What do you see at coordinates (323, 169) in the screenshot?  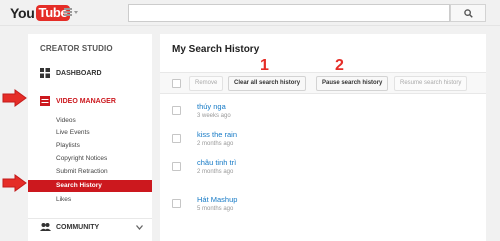 I see `list-item: châu tinh trì 2 months ago` at bounding box center [323, 169].